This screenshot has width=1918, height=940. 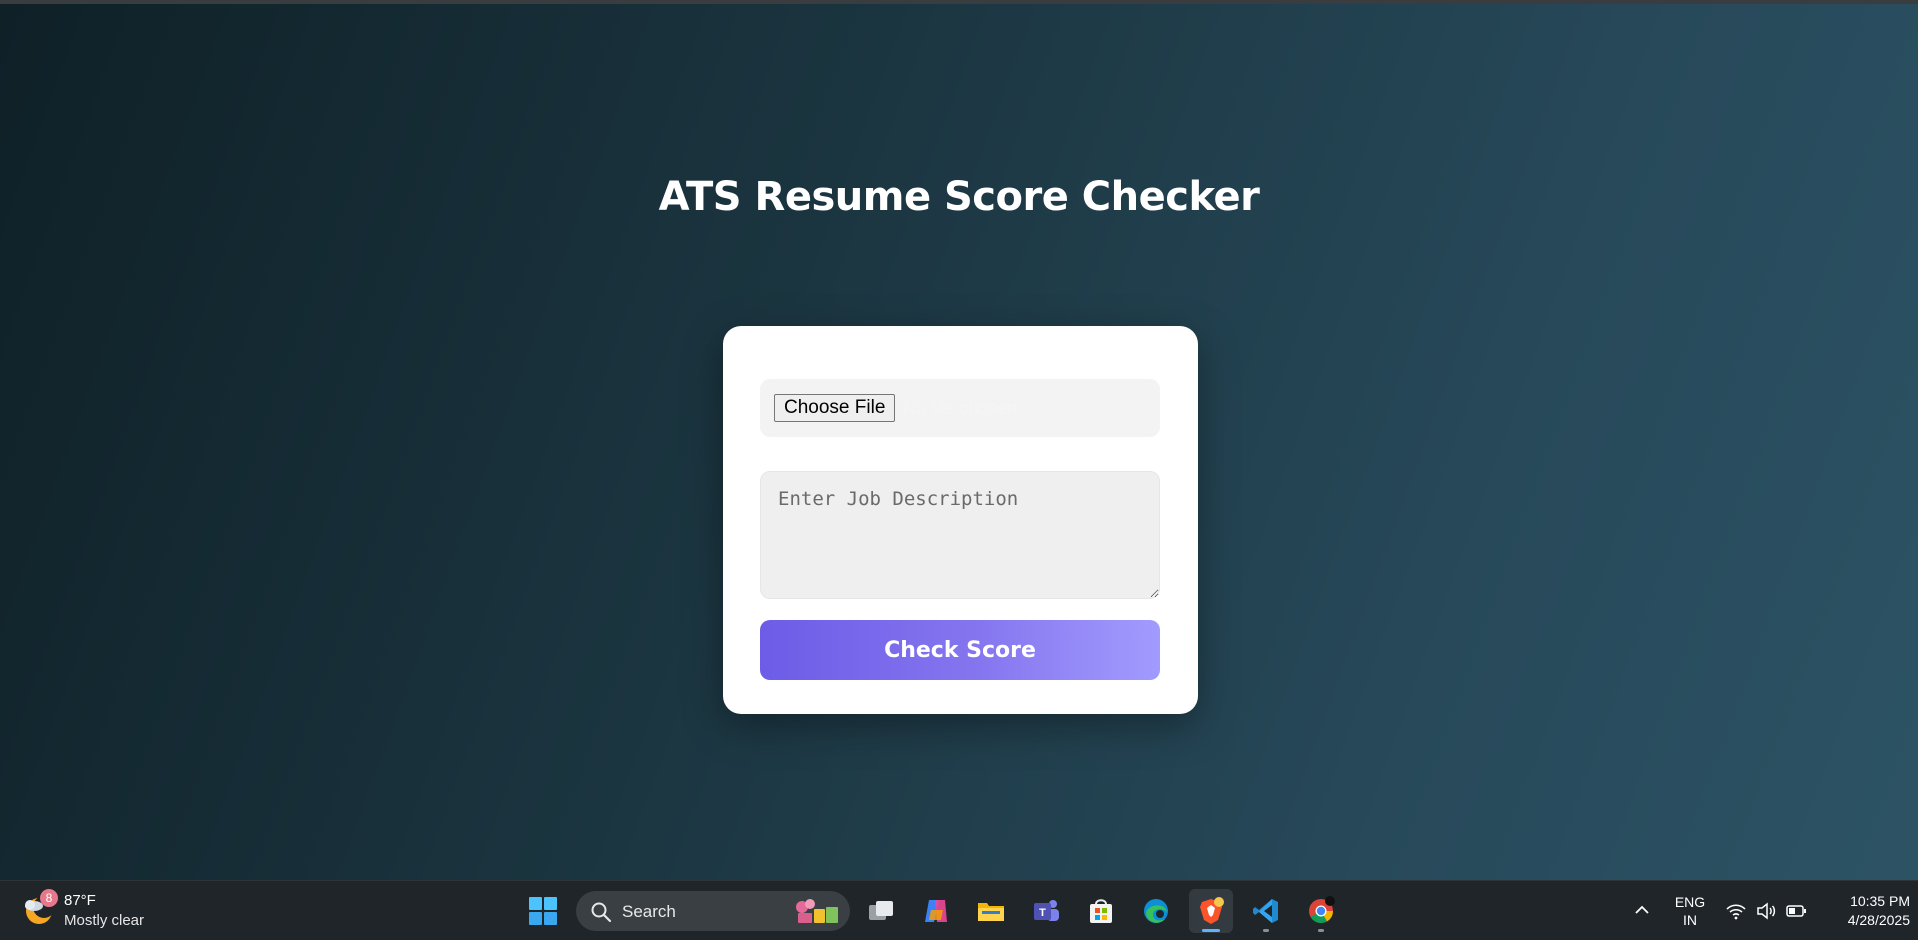 What do you see at coordinates (1266, 930) in the screenshot?
I see `vscode-running-indicator` at bounding box center [1266, 930].